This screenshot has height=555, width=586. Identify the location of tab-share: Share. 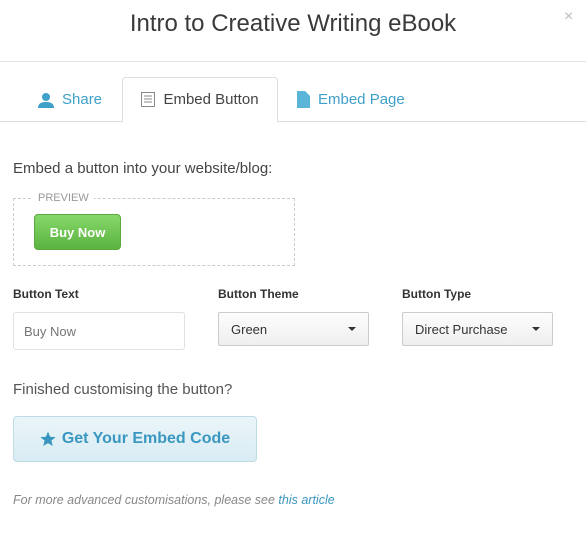
(70, 99).